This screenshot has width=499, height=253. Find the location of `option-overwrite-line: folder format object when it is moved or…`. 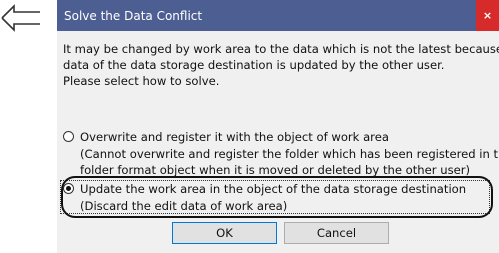

option-overwrite-line: folder format object when it is moved or… is located at coordinates (275, 170).